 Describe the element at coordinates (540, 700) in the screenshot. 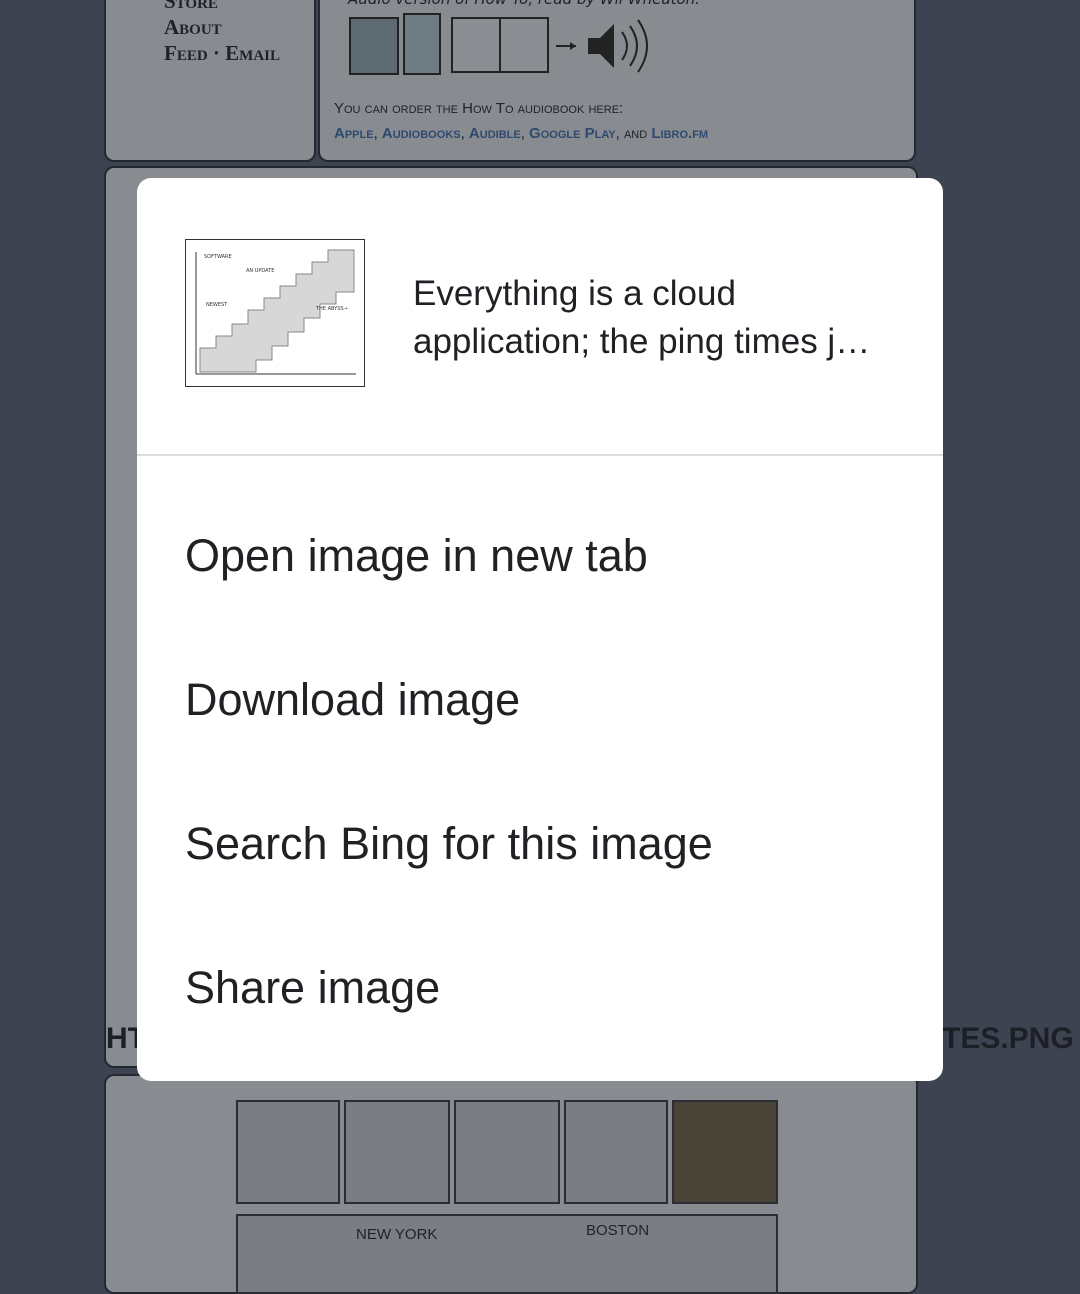

I see `menu-download-image: Download image` at that location.